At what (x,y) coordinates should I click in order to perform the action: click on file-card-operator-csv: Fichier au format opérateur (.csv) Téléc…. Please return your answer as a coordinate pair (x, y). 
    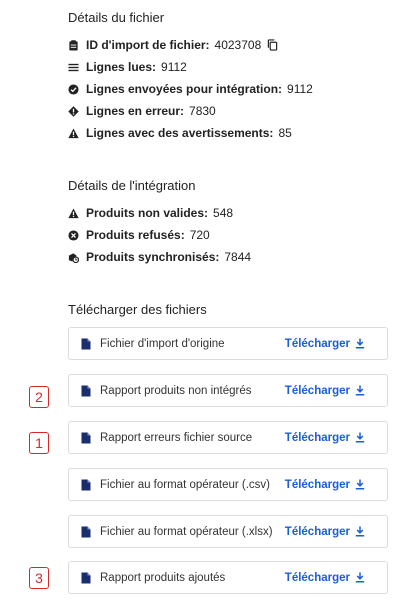
    Looking at the image, I should click on (228, 484).